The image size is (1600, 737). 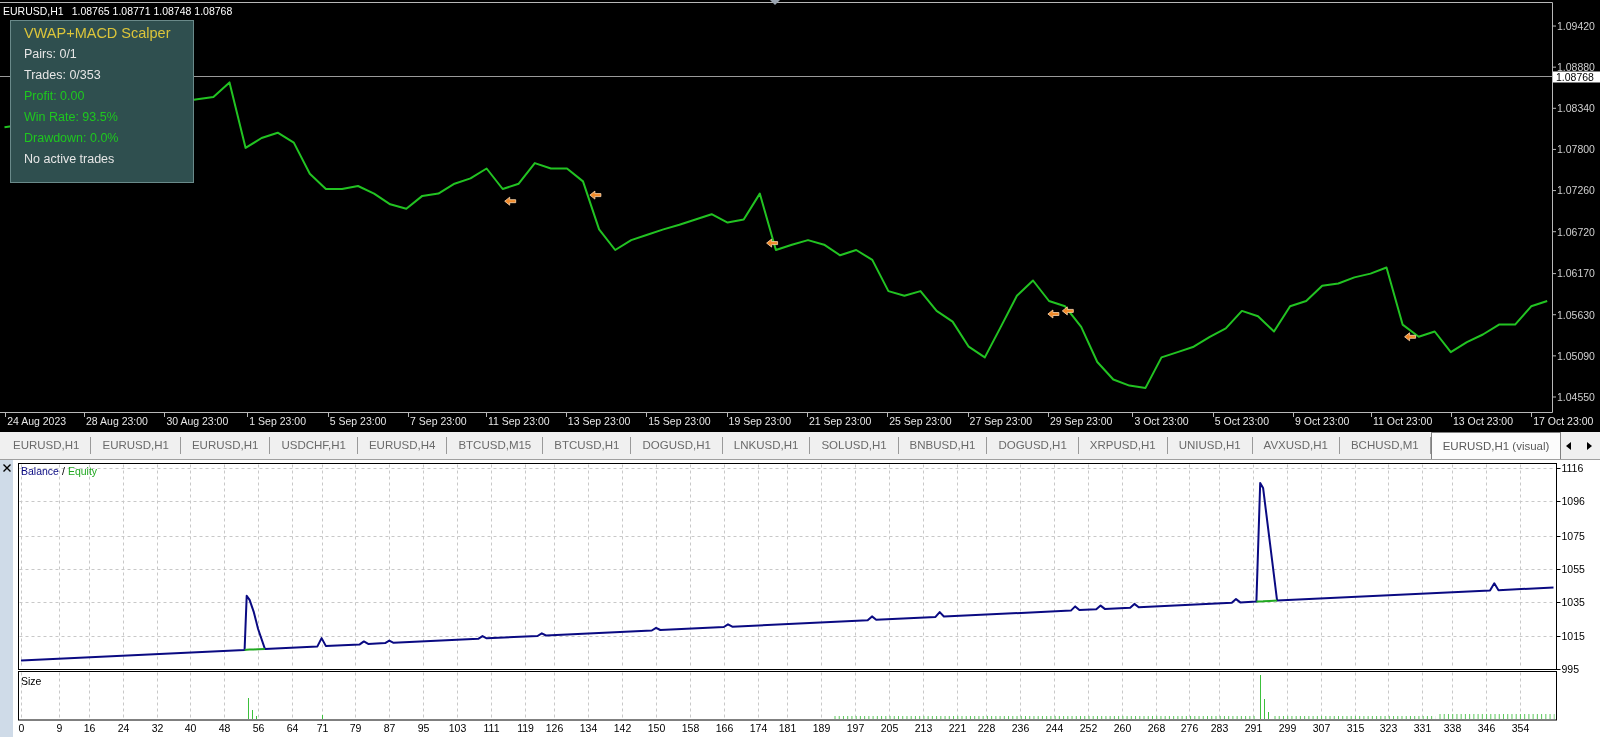 I want to click on current-price-label: 1.08768, so click(x=1576, y=76).